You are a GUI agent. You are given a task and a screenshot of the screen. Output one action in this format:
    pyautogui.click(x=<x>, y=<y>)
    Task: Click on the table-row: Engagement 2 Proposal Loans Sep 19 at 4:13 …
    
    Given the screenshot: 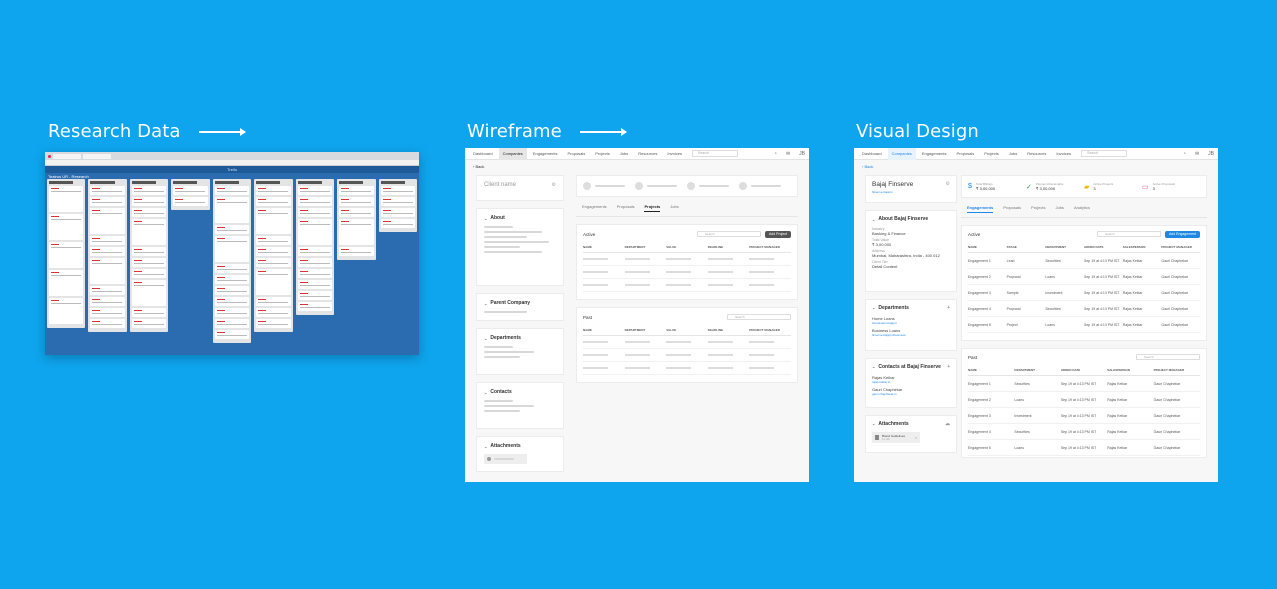 What is the action you would take?
    pyautogui.click(x=1084, y=277)
    